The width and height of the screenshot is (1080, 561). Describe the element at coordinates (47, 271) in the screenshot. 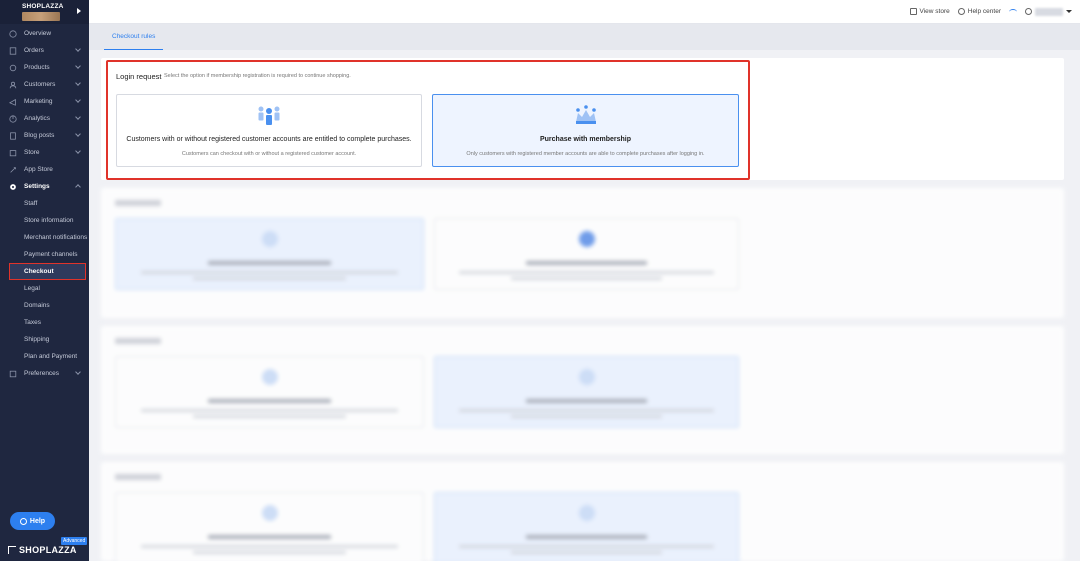

I see `sidebar-subitem-checkout: Checkout` at that location.